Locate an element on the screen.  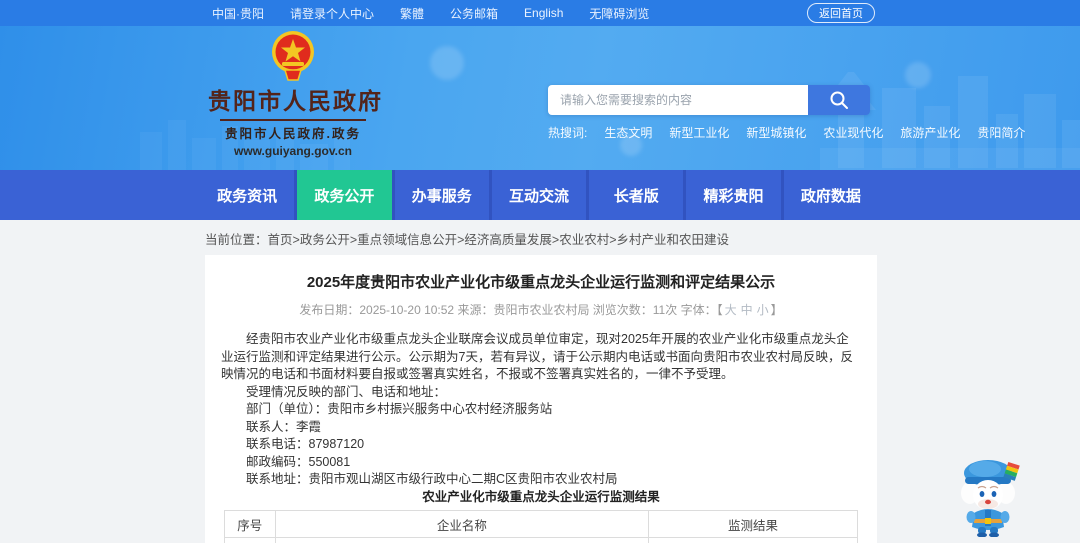
top-utility-bar: 中国·贵阳 请登录个人中心 繁體 公务邮箱 English 无障碍浏览 返回首页 is located at coordinates (540, 13).